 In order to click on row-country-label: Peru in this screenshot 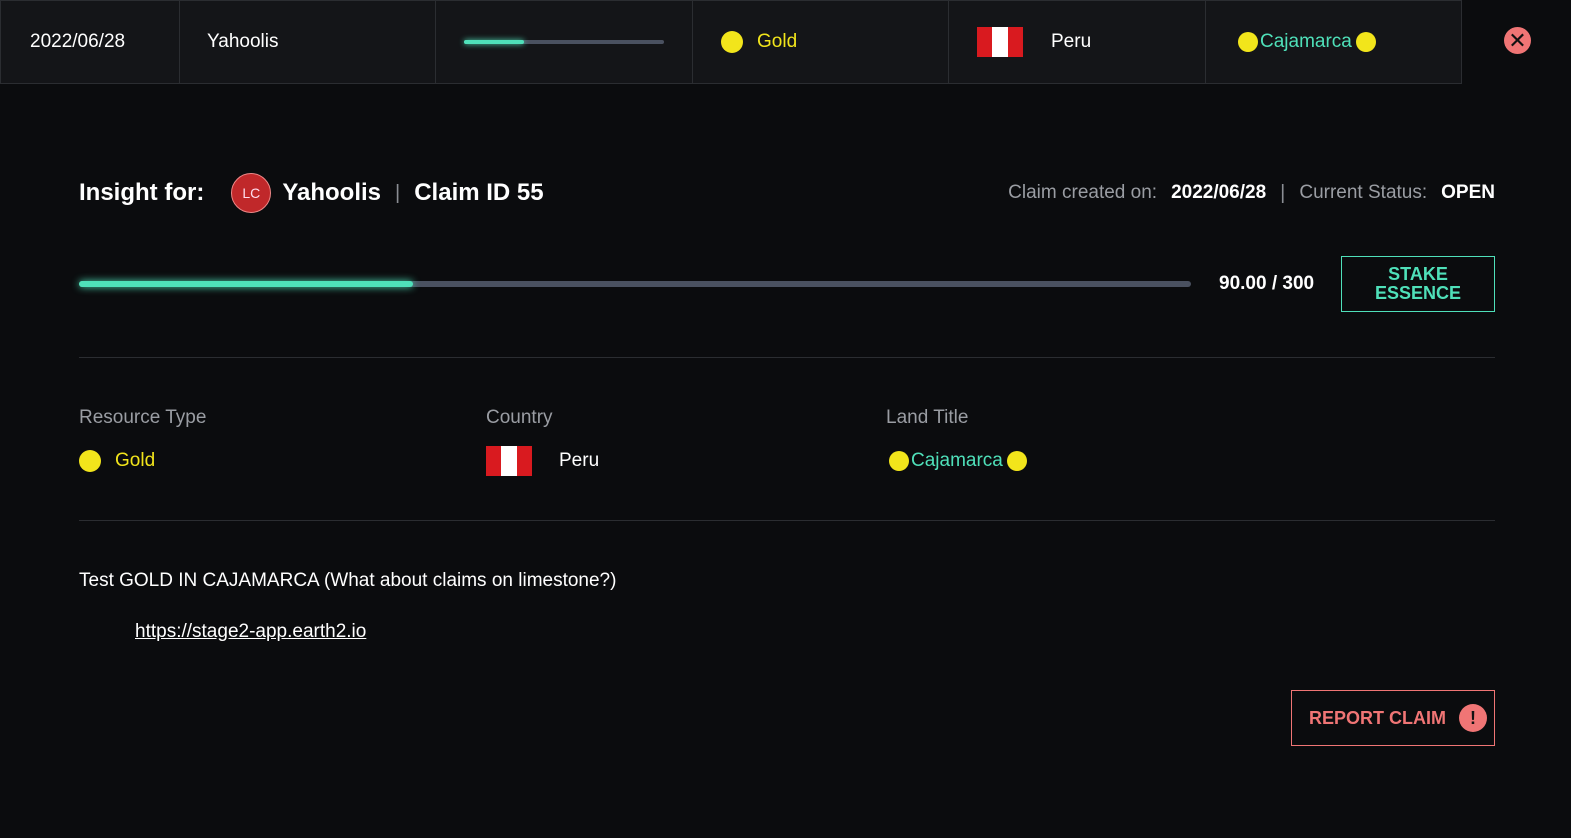, I will do `click(1071, 41)`.